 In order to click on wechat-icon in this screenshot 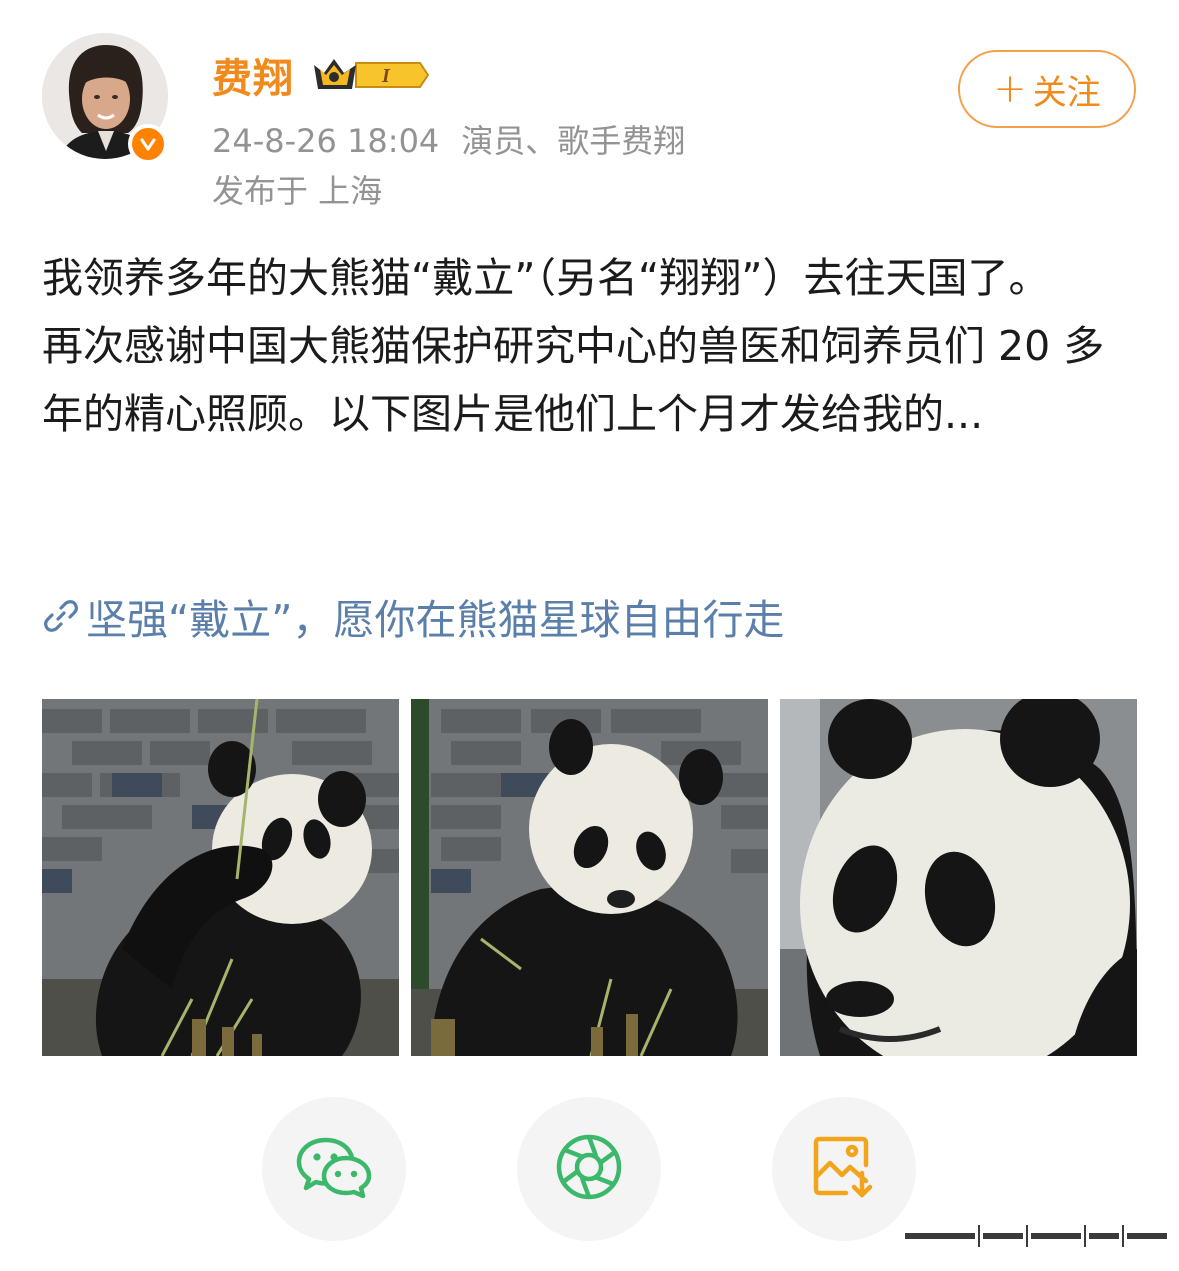, I will do `click(334, 1169)`.